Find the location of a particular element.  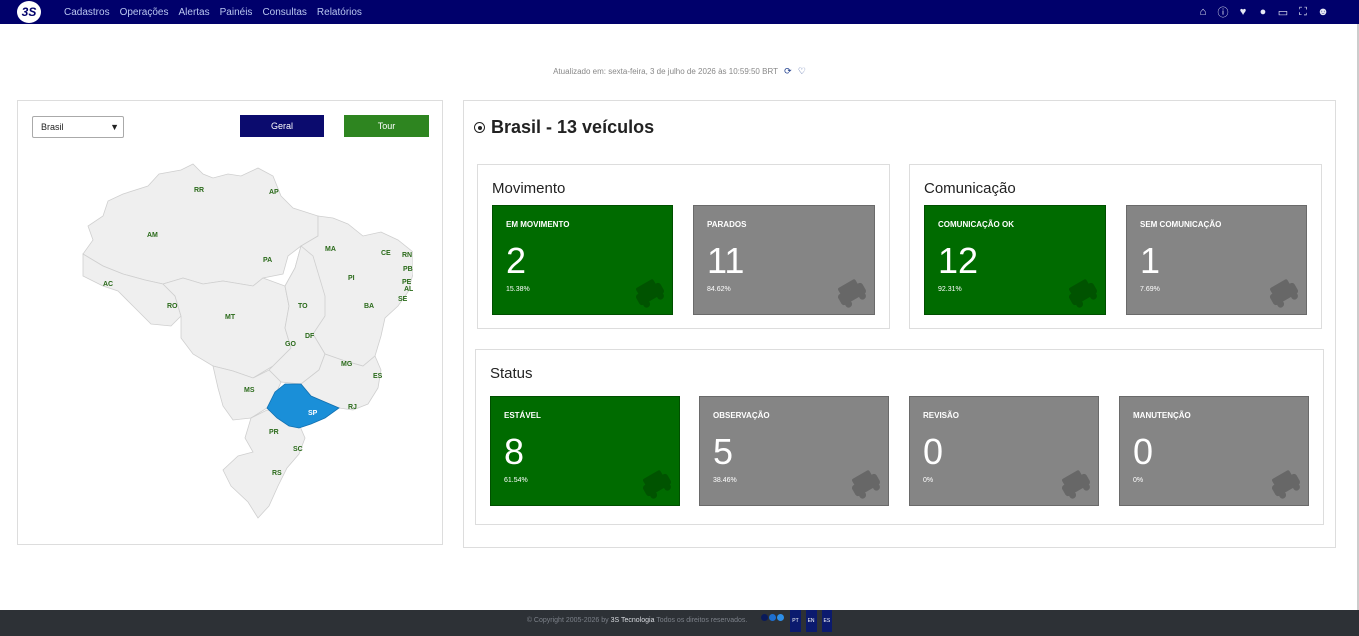

state-label-to: TO is located at coordinates (303, 306).